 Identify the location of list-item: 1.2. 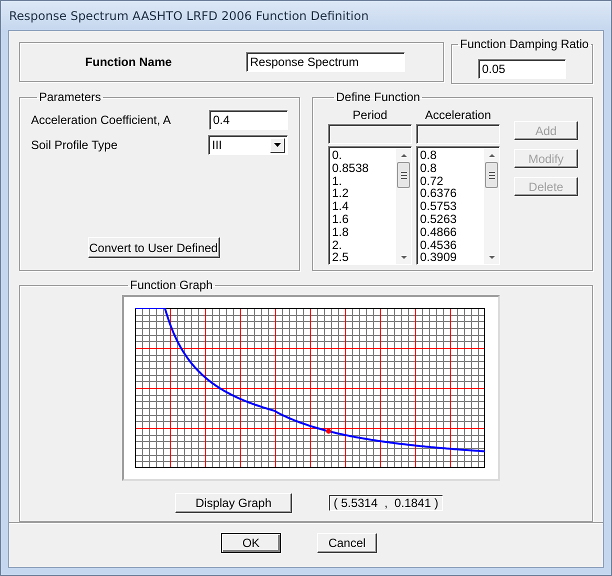
(364, 193).